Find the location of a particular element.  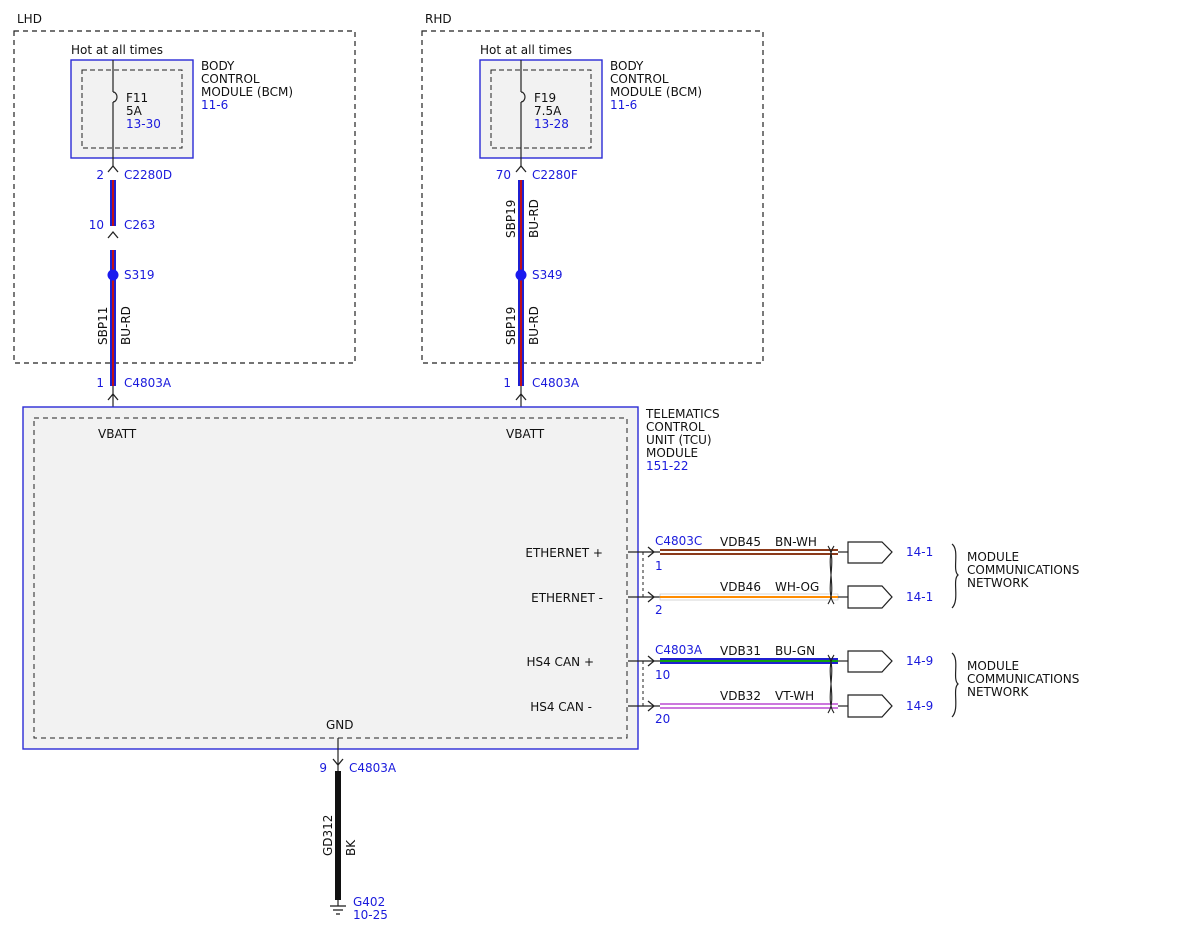

rhd-pin-tcu: 1 is located at coordinates (507, 383).